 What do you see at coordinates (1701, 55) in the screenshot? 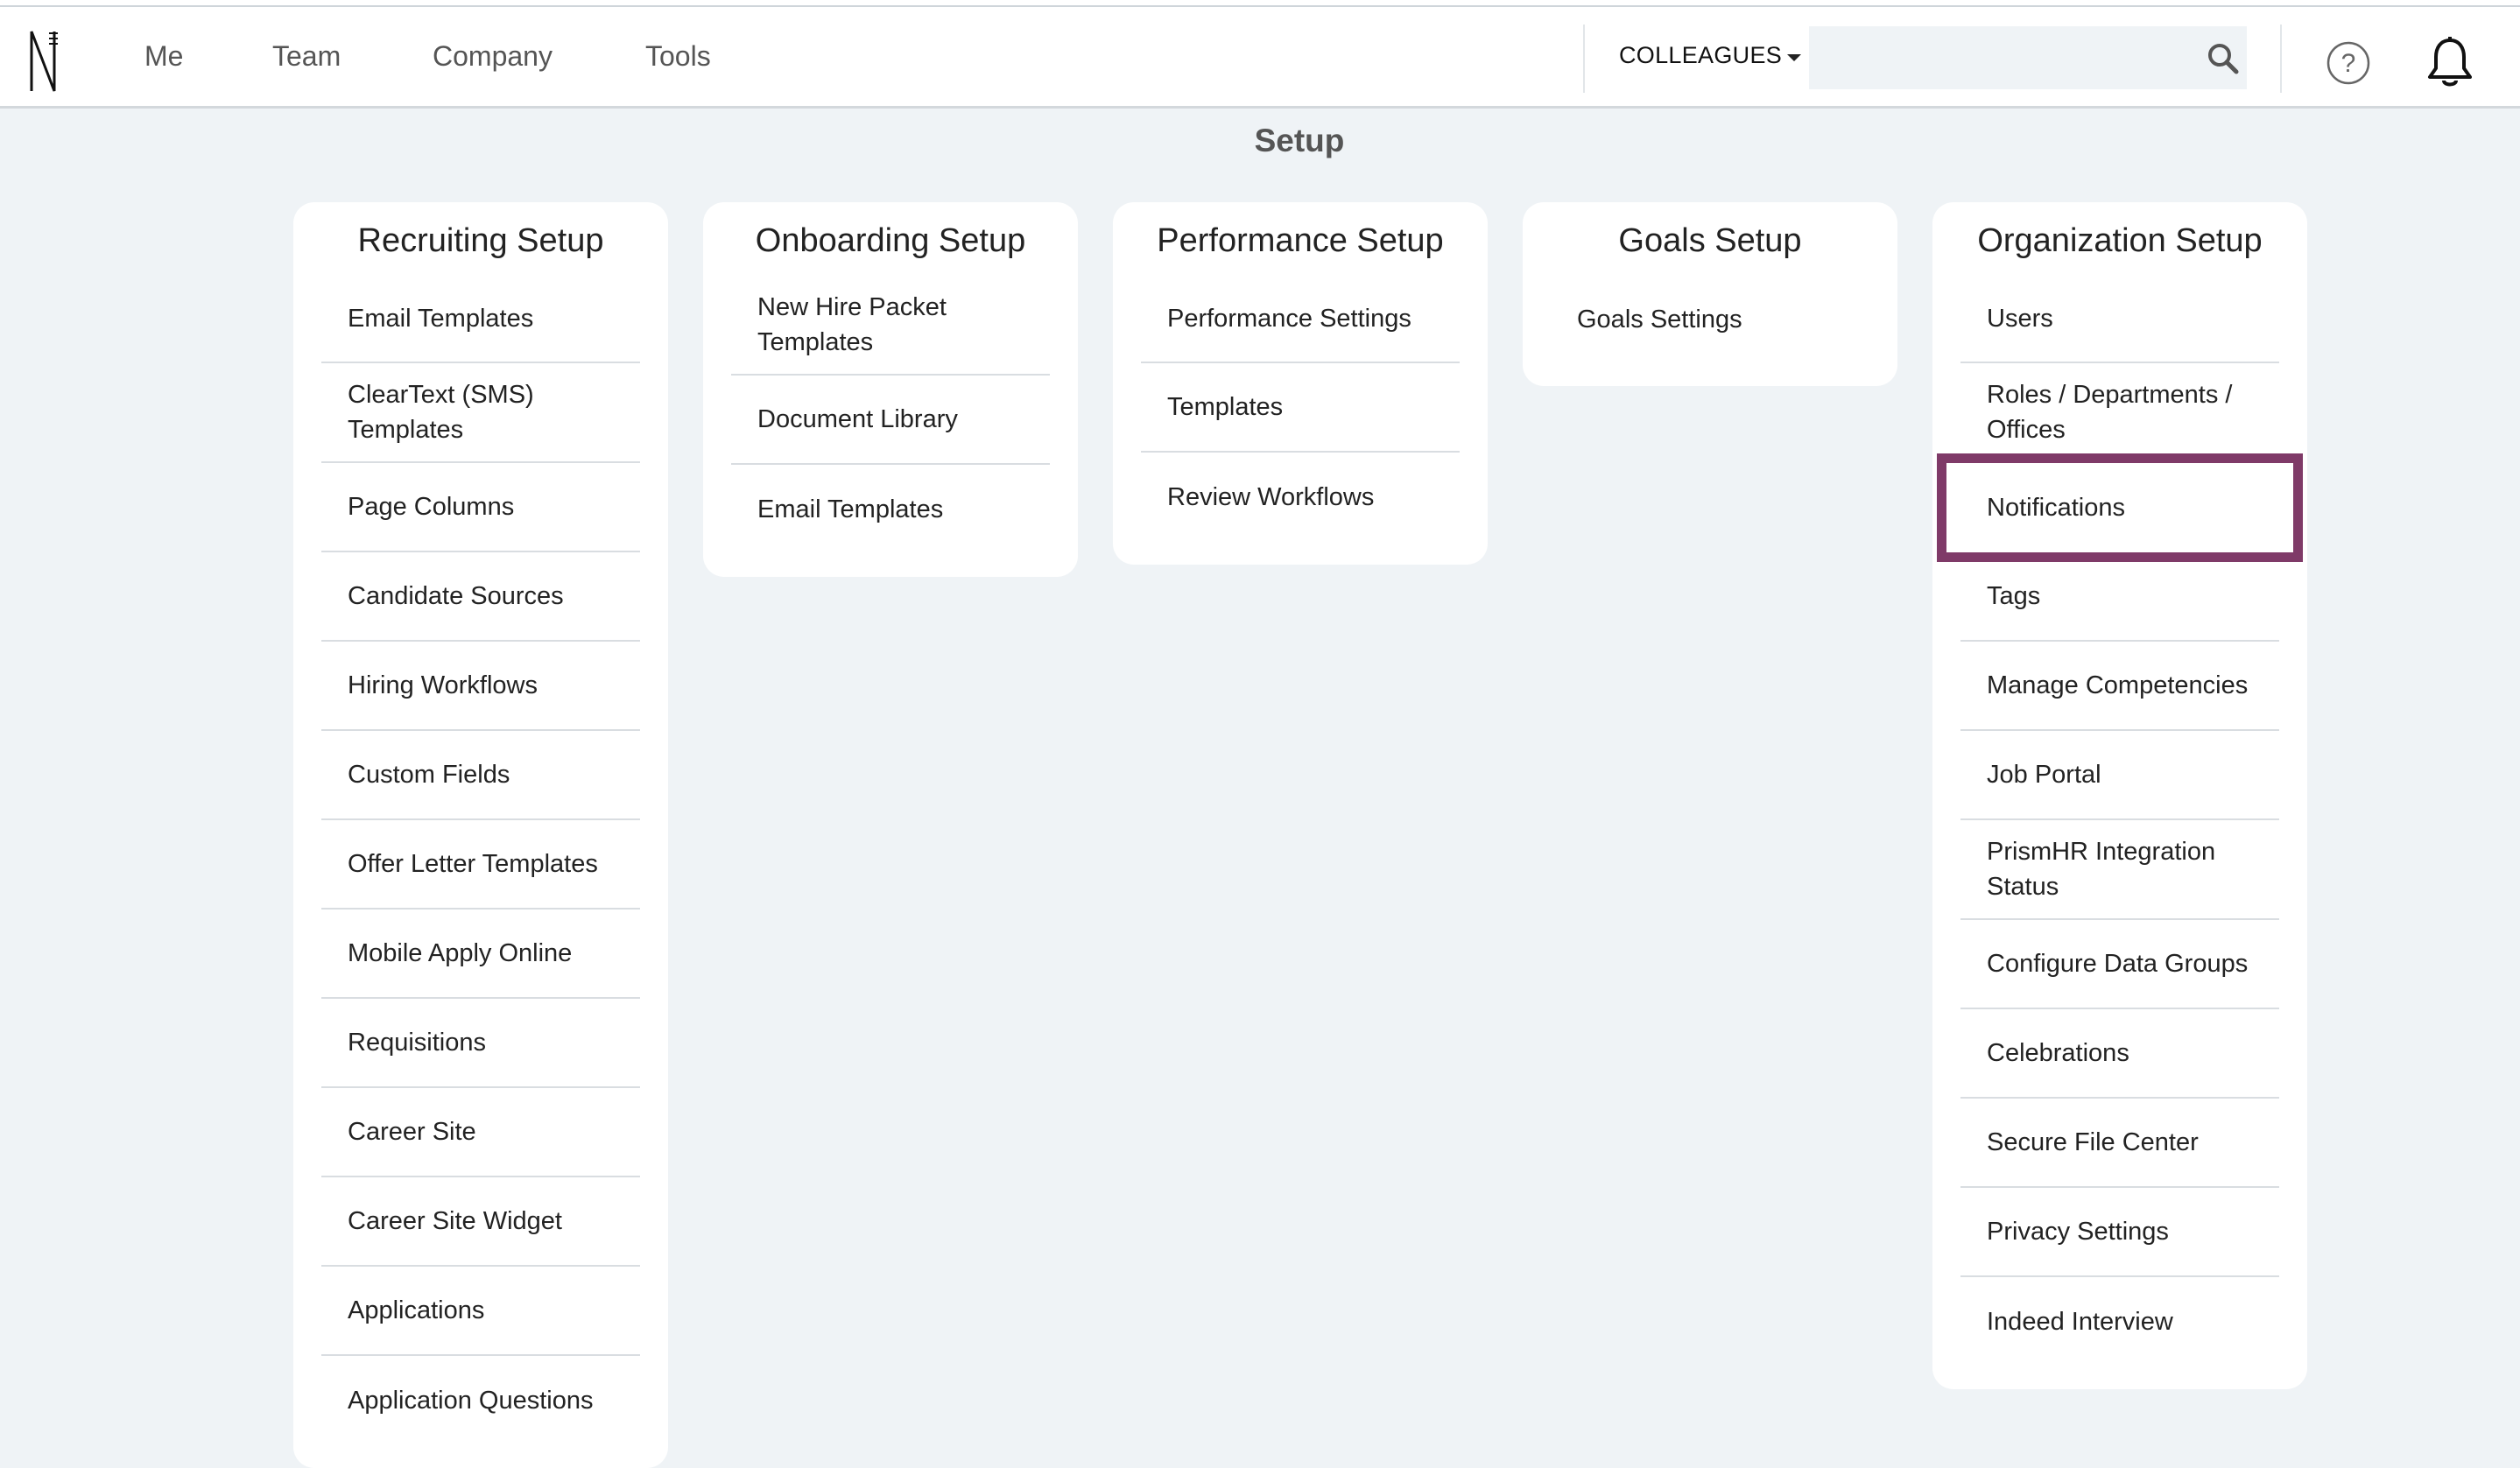
I see `colleagues-label: COLLEAGUES` at bounding box center [1701, 55].